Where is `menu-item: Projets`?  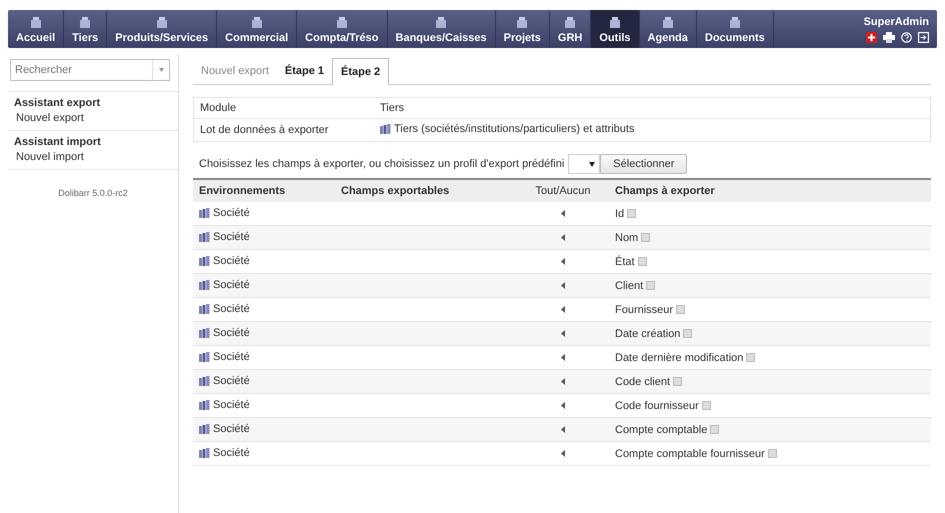 menu-item: Projets is located at coordinates (523, 29).